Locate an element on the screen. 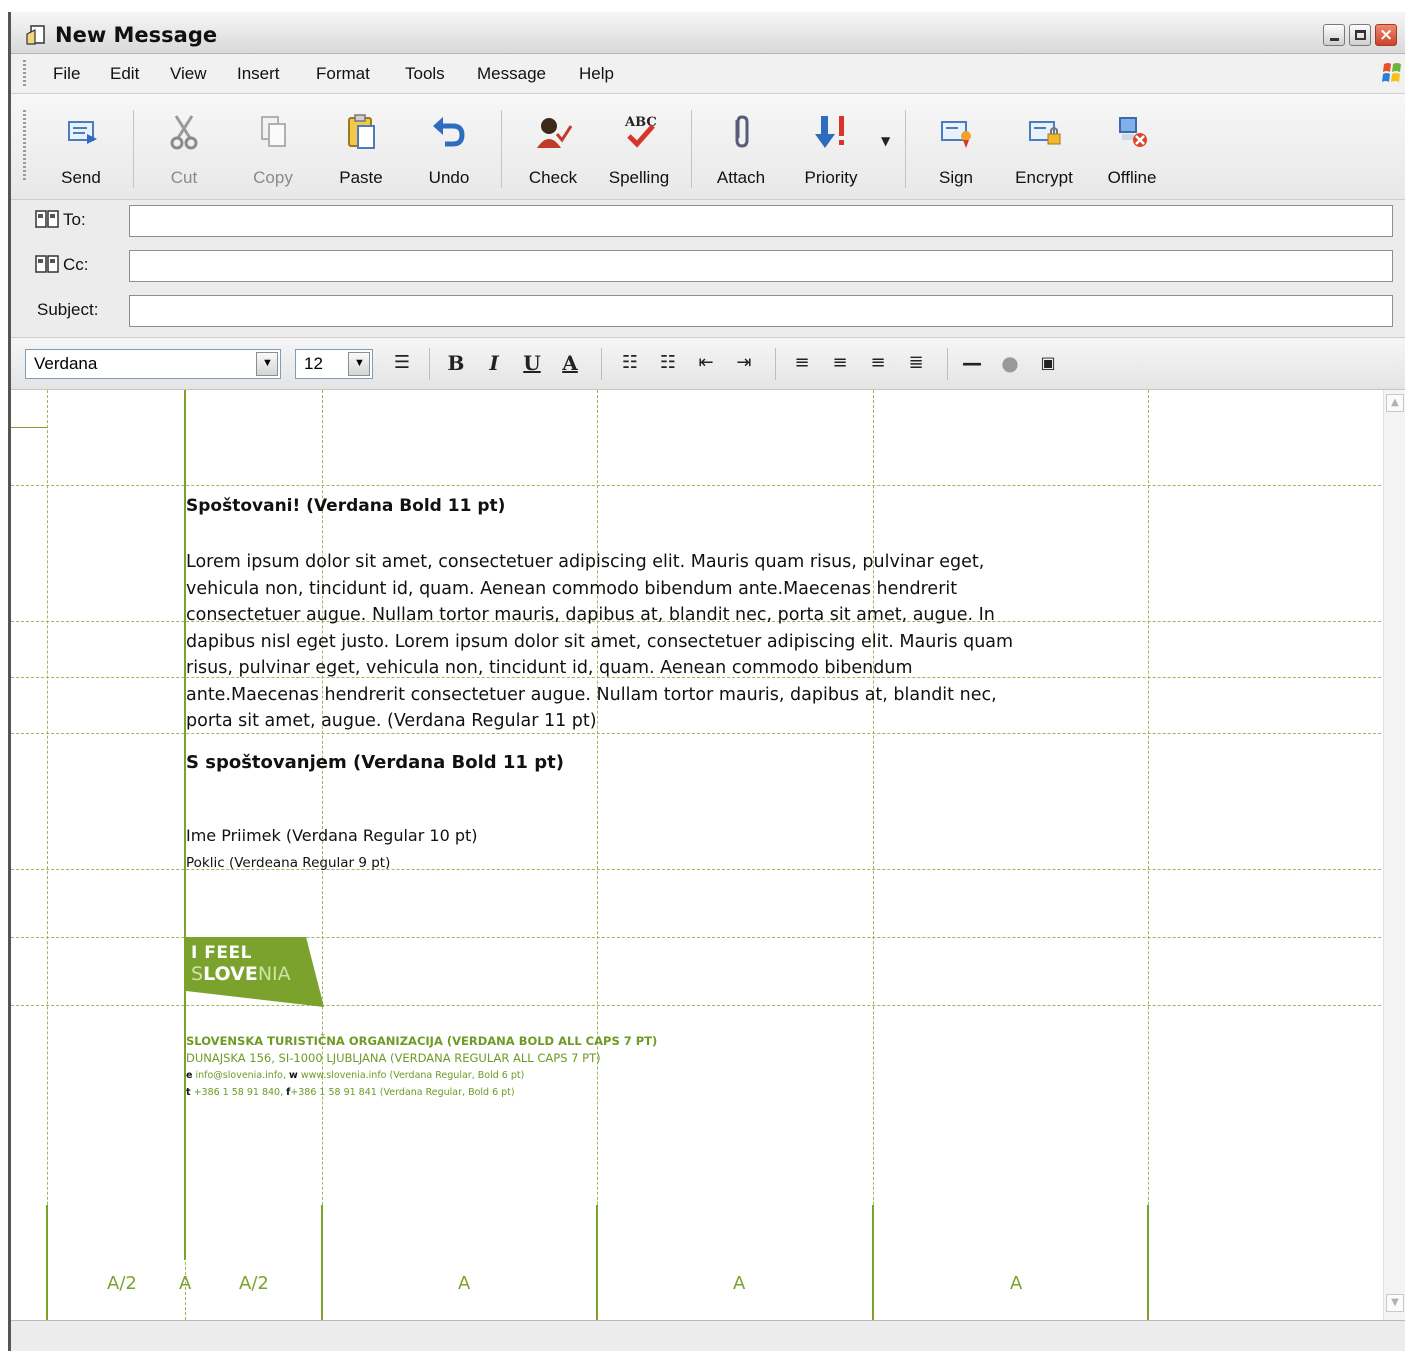  copy-label: Copy is located at coordinates (273, 177).